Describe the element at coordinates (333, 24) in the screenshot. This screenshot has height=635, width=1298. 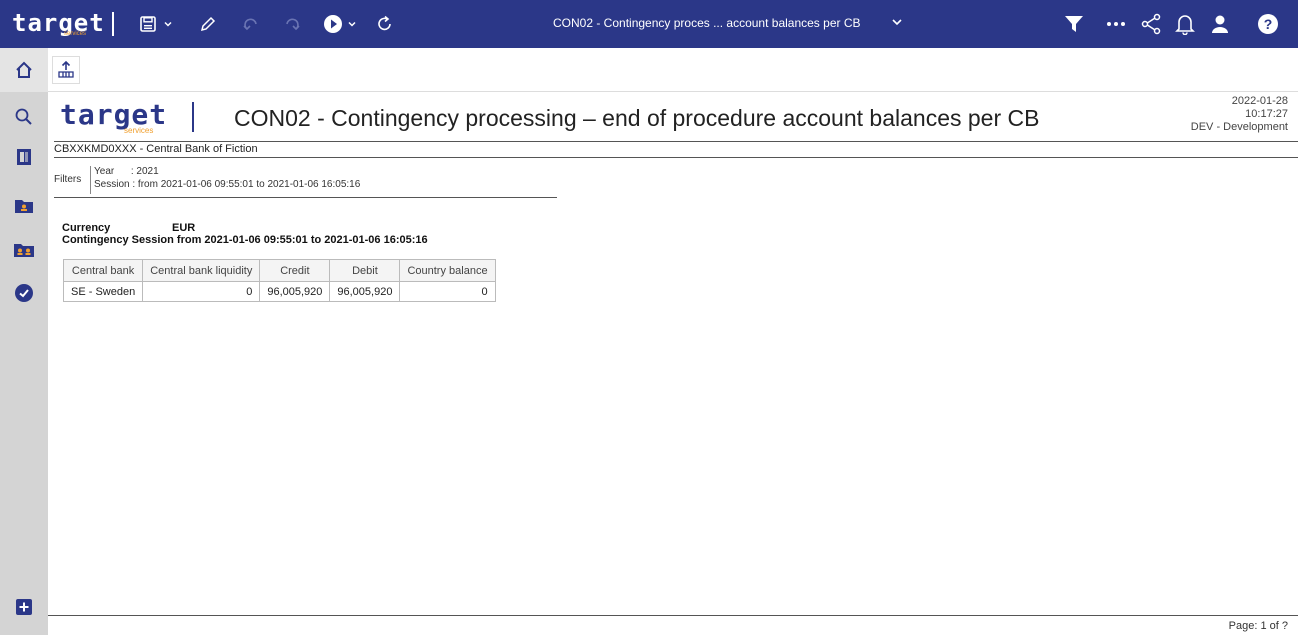
I see `play-icon` at that location.